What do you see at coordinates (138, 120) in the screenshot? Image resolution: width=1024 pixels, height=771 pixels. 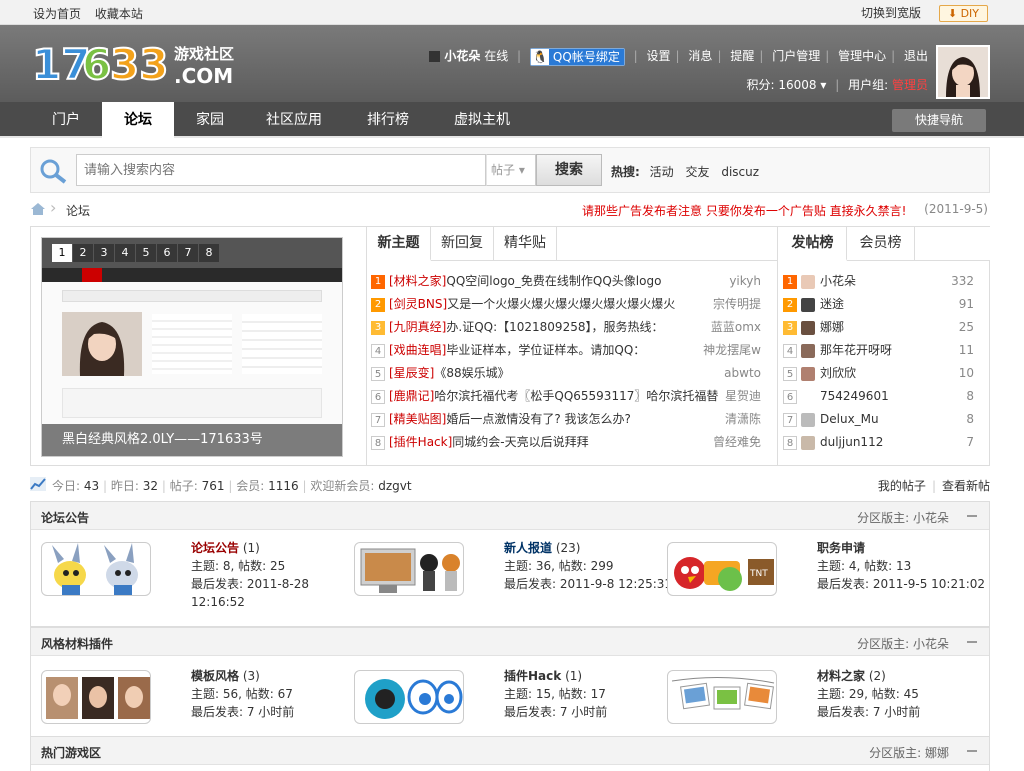 I see `nav-forum: 论坛` at bounding box center [138, 120].